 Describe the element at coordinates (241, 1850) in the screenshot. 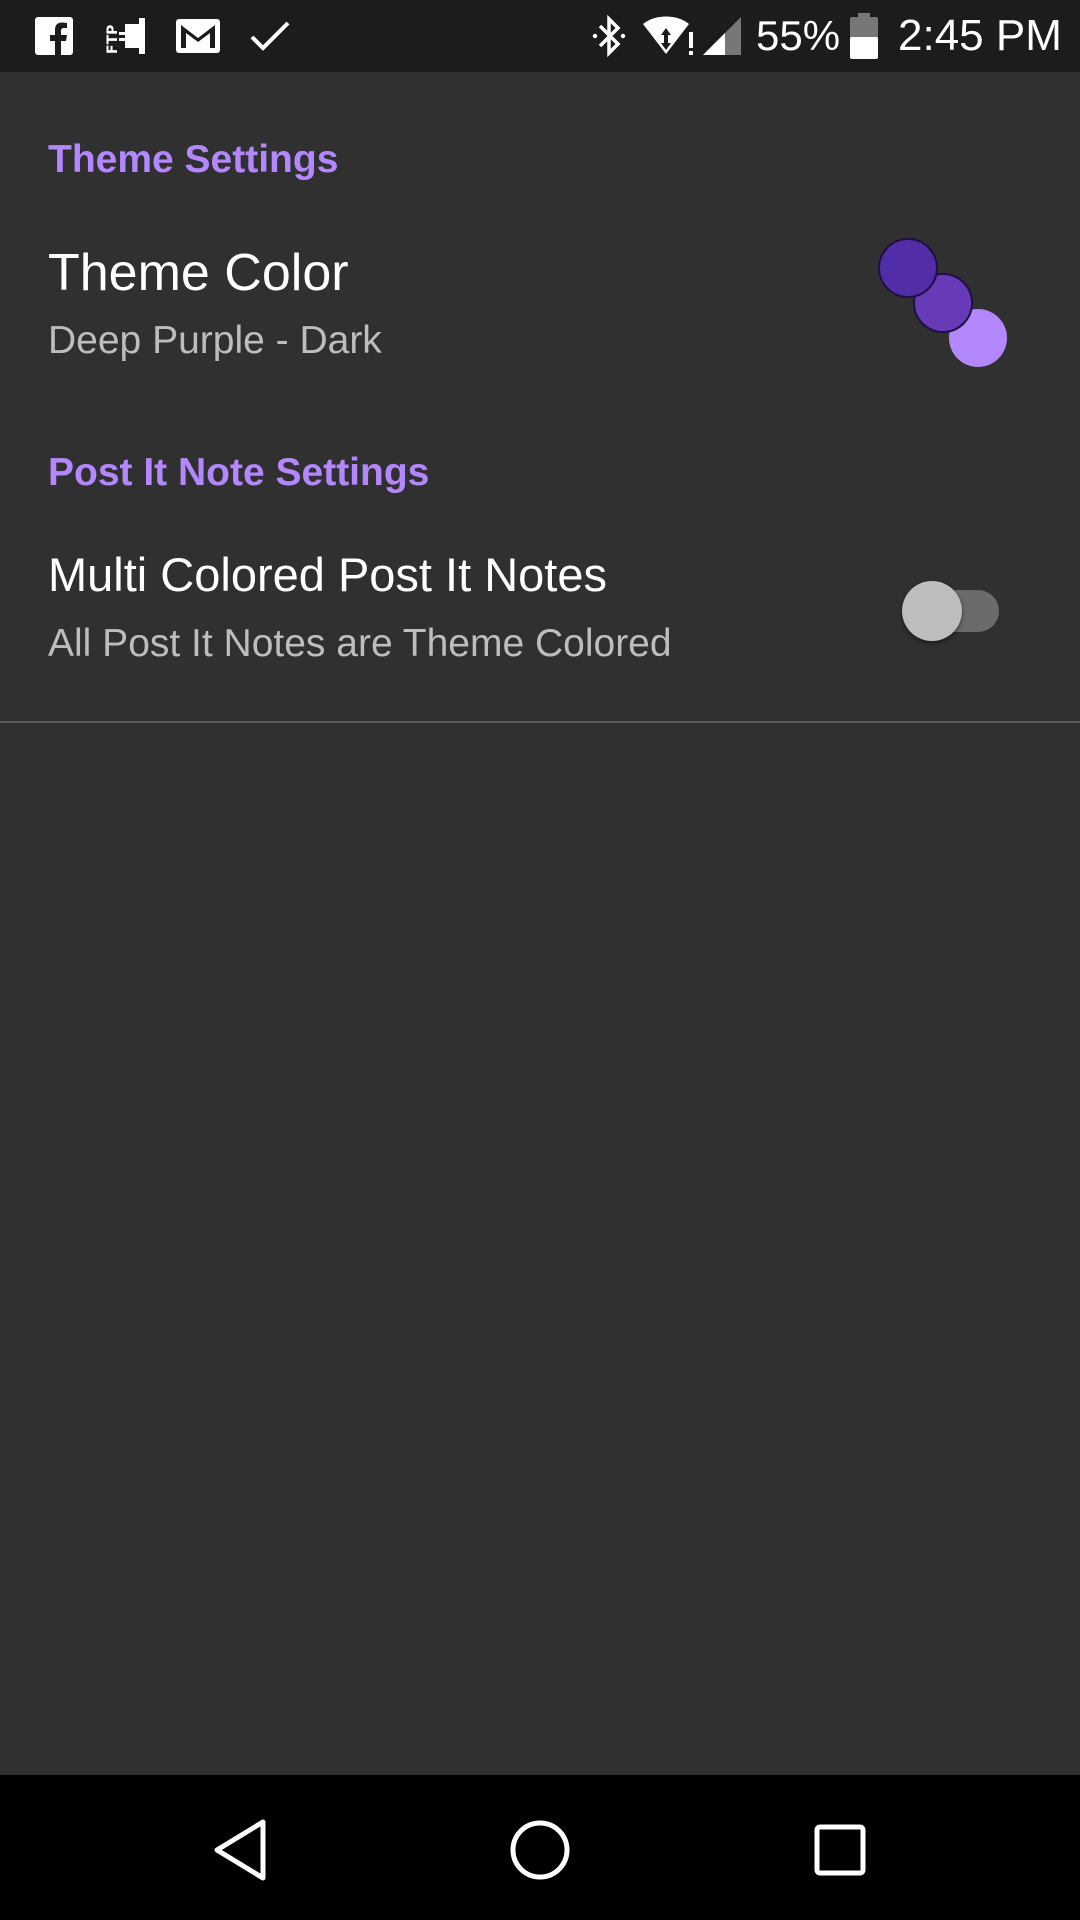

I see `back-icon` at that location.